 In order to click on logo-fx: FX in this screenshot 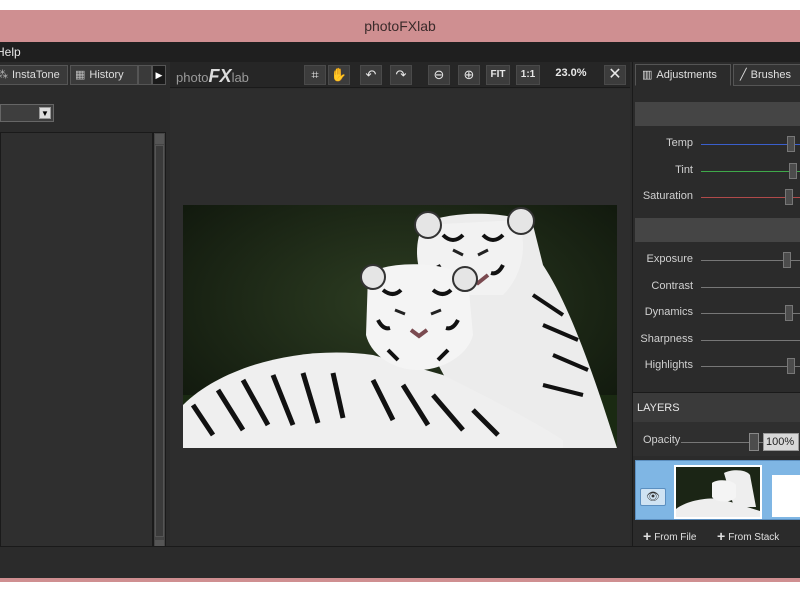, I will do `click(220, 76)`.